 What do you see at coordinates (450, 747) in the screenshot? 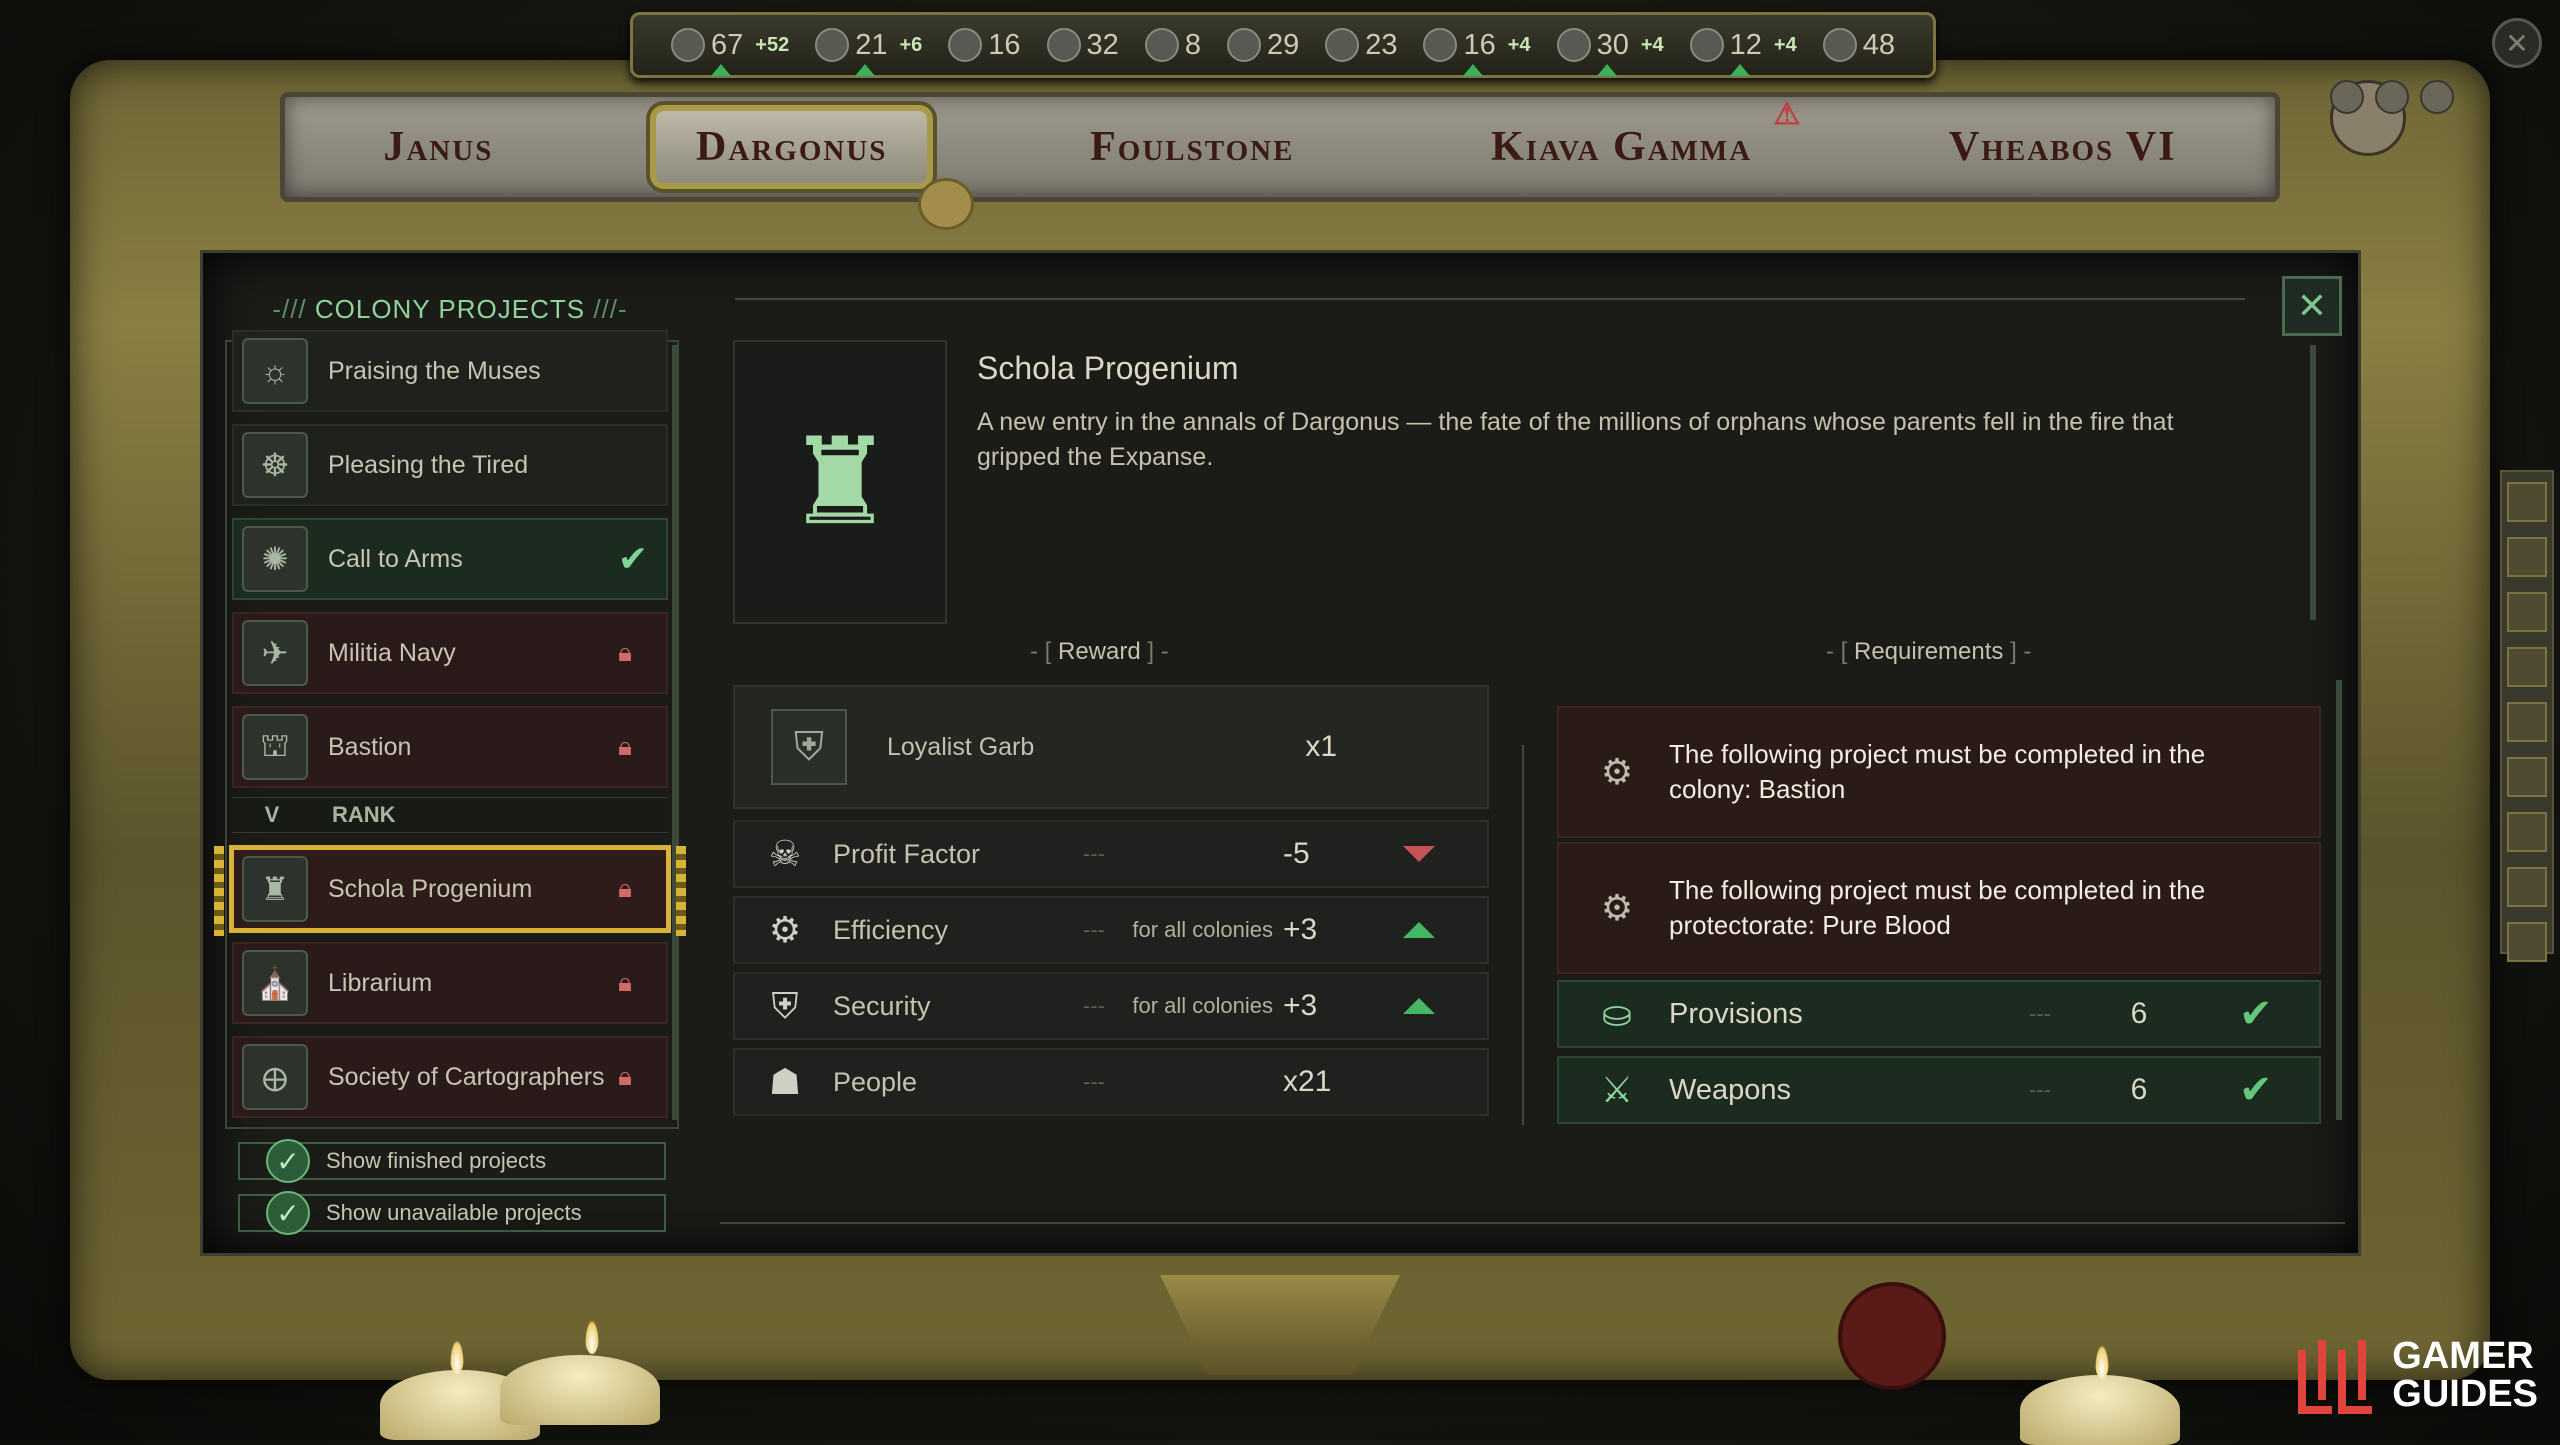
I see `project-bastion: ⛫ Bastion 🔒︎` at bounding box center [450, 747].